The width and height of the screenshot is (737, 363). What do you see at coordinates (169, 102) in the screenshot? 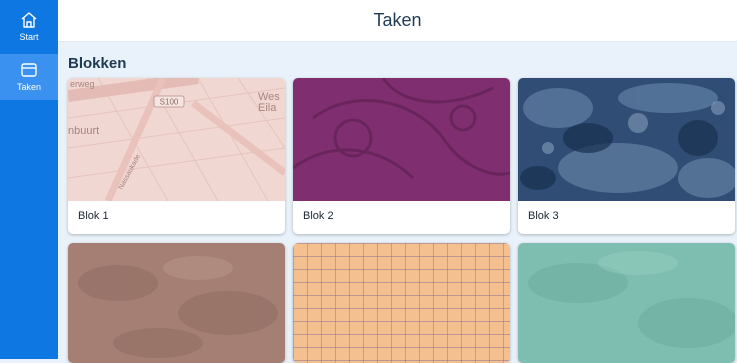
I see `map-route-label: S100` at bounding box center [169, 102].